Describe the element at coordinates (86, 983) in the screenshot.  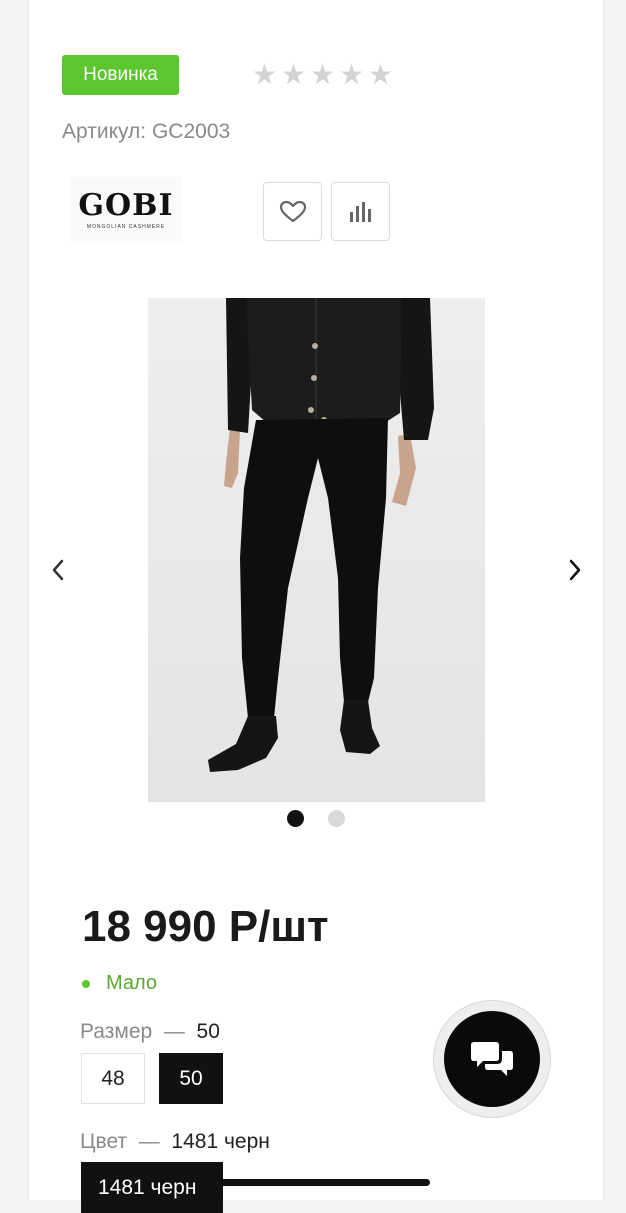
I see `stock-indicator-dot` at that location.